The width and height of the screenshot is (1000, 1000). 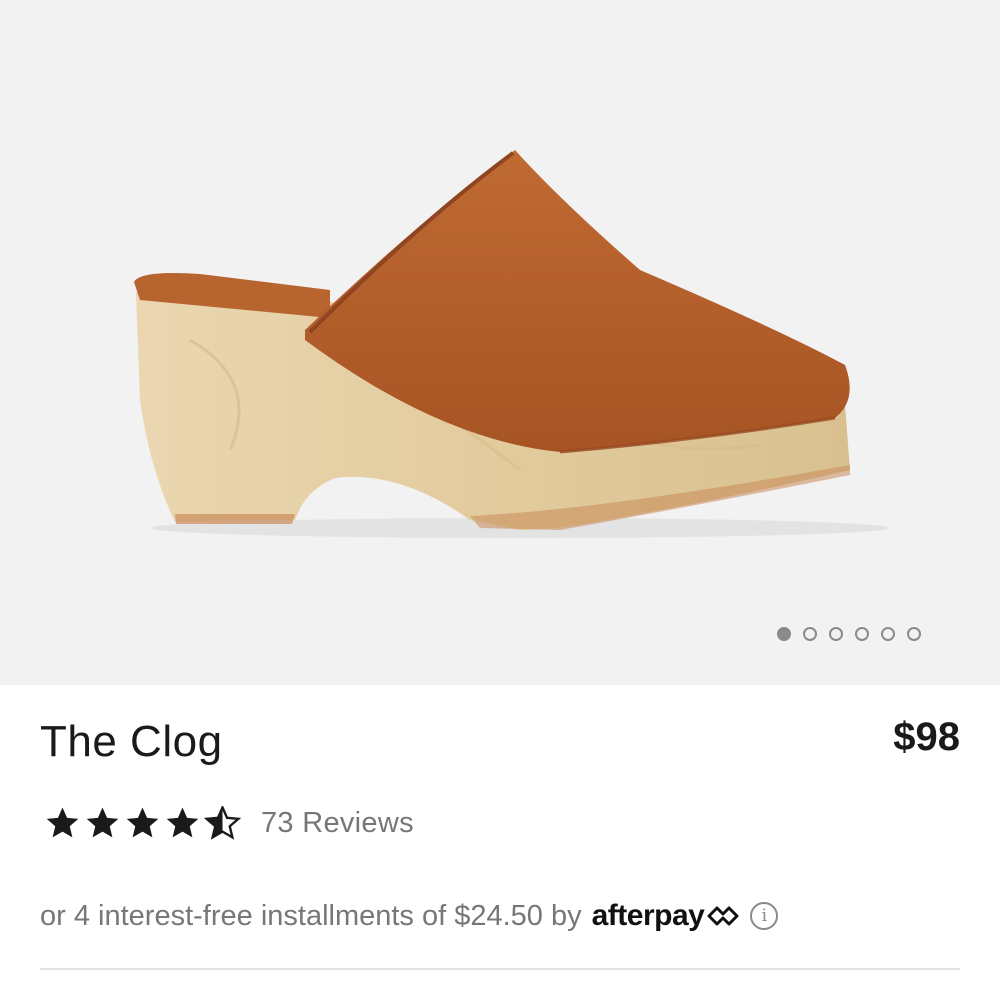 I want to click on product-price: $98, so click(x=926, y=737).